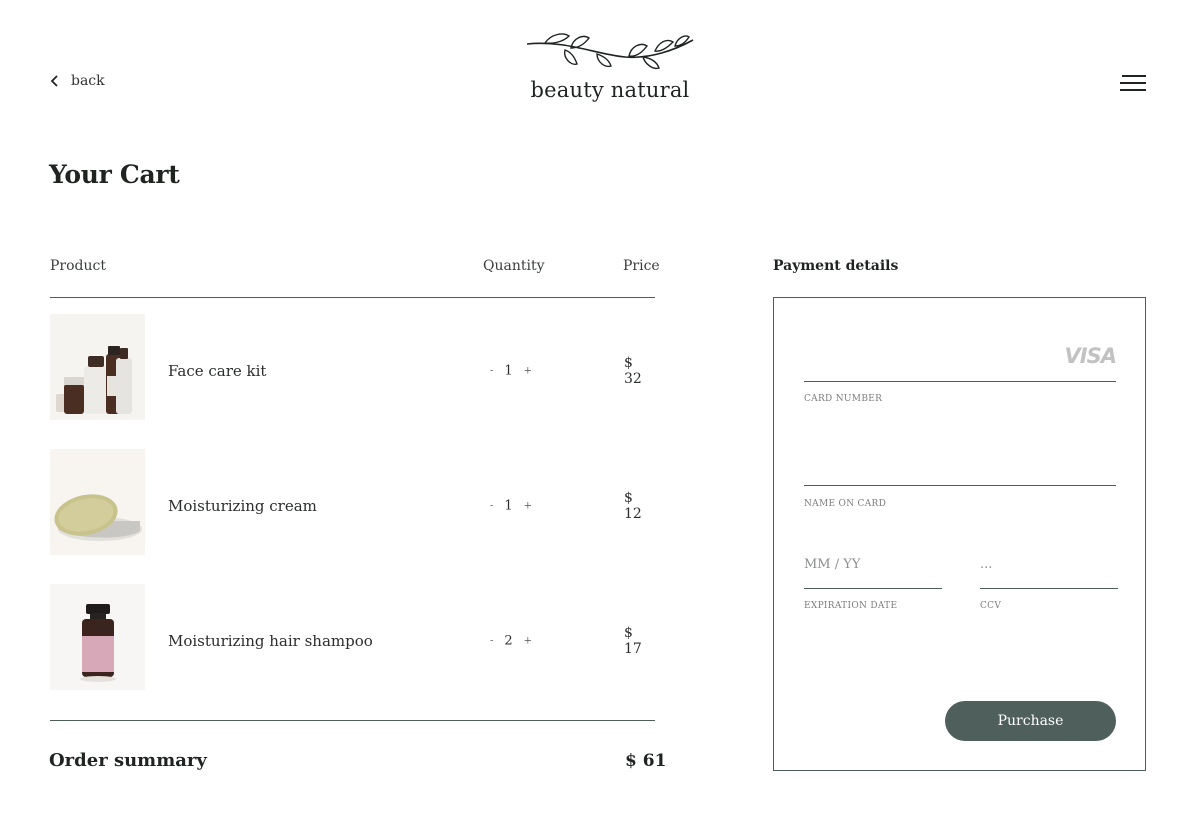 This screenshot has width=1198, height=833. What do you see at coordinates (832, 564) in the screenshot?
I see `expiration-date-input: MM / YY` at bounding box center [832, 564].